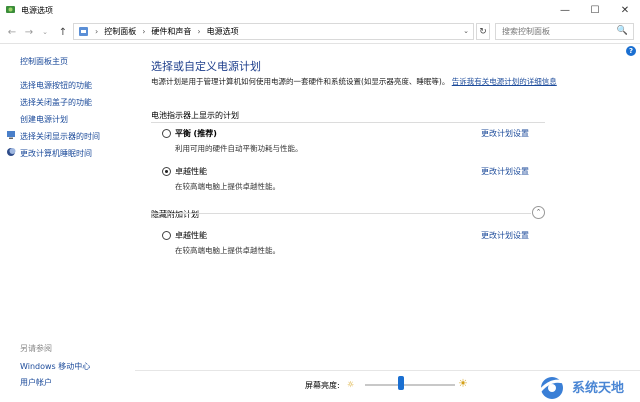 This screenshot has width=640, height=402. I want to click on sidebar-home-link: 控制面板主页, so click(44, 61).